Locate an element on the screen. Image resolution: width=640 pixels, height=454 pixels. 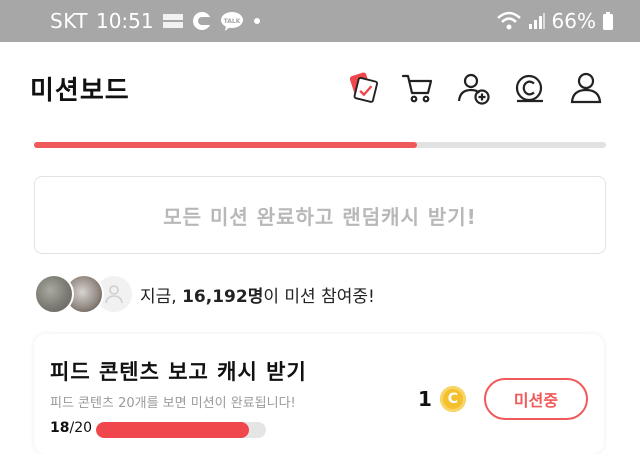
participants-row: 지금, 16,192명이 미션 참여중! is located at coordinates (204, 294).